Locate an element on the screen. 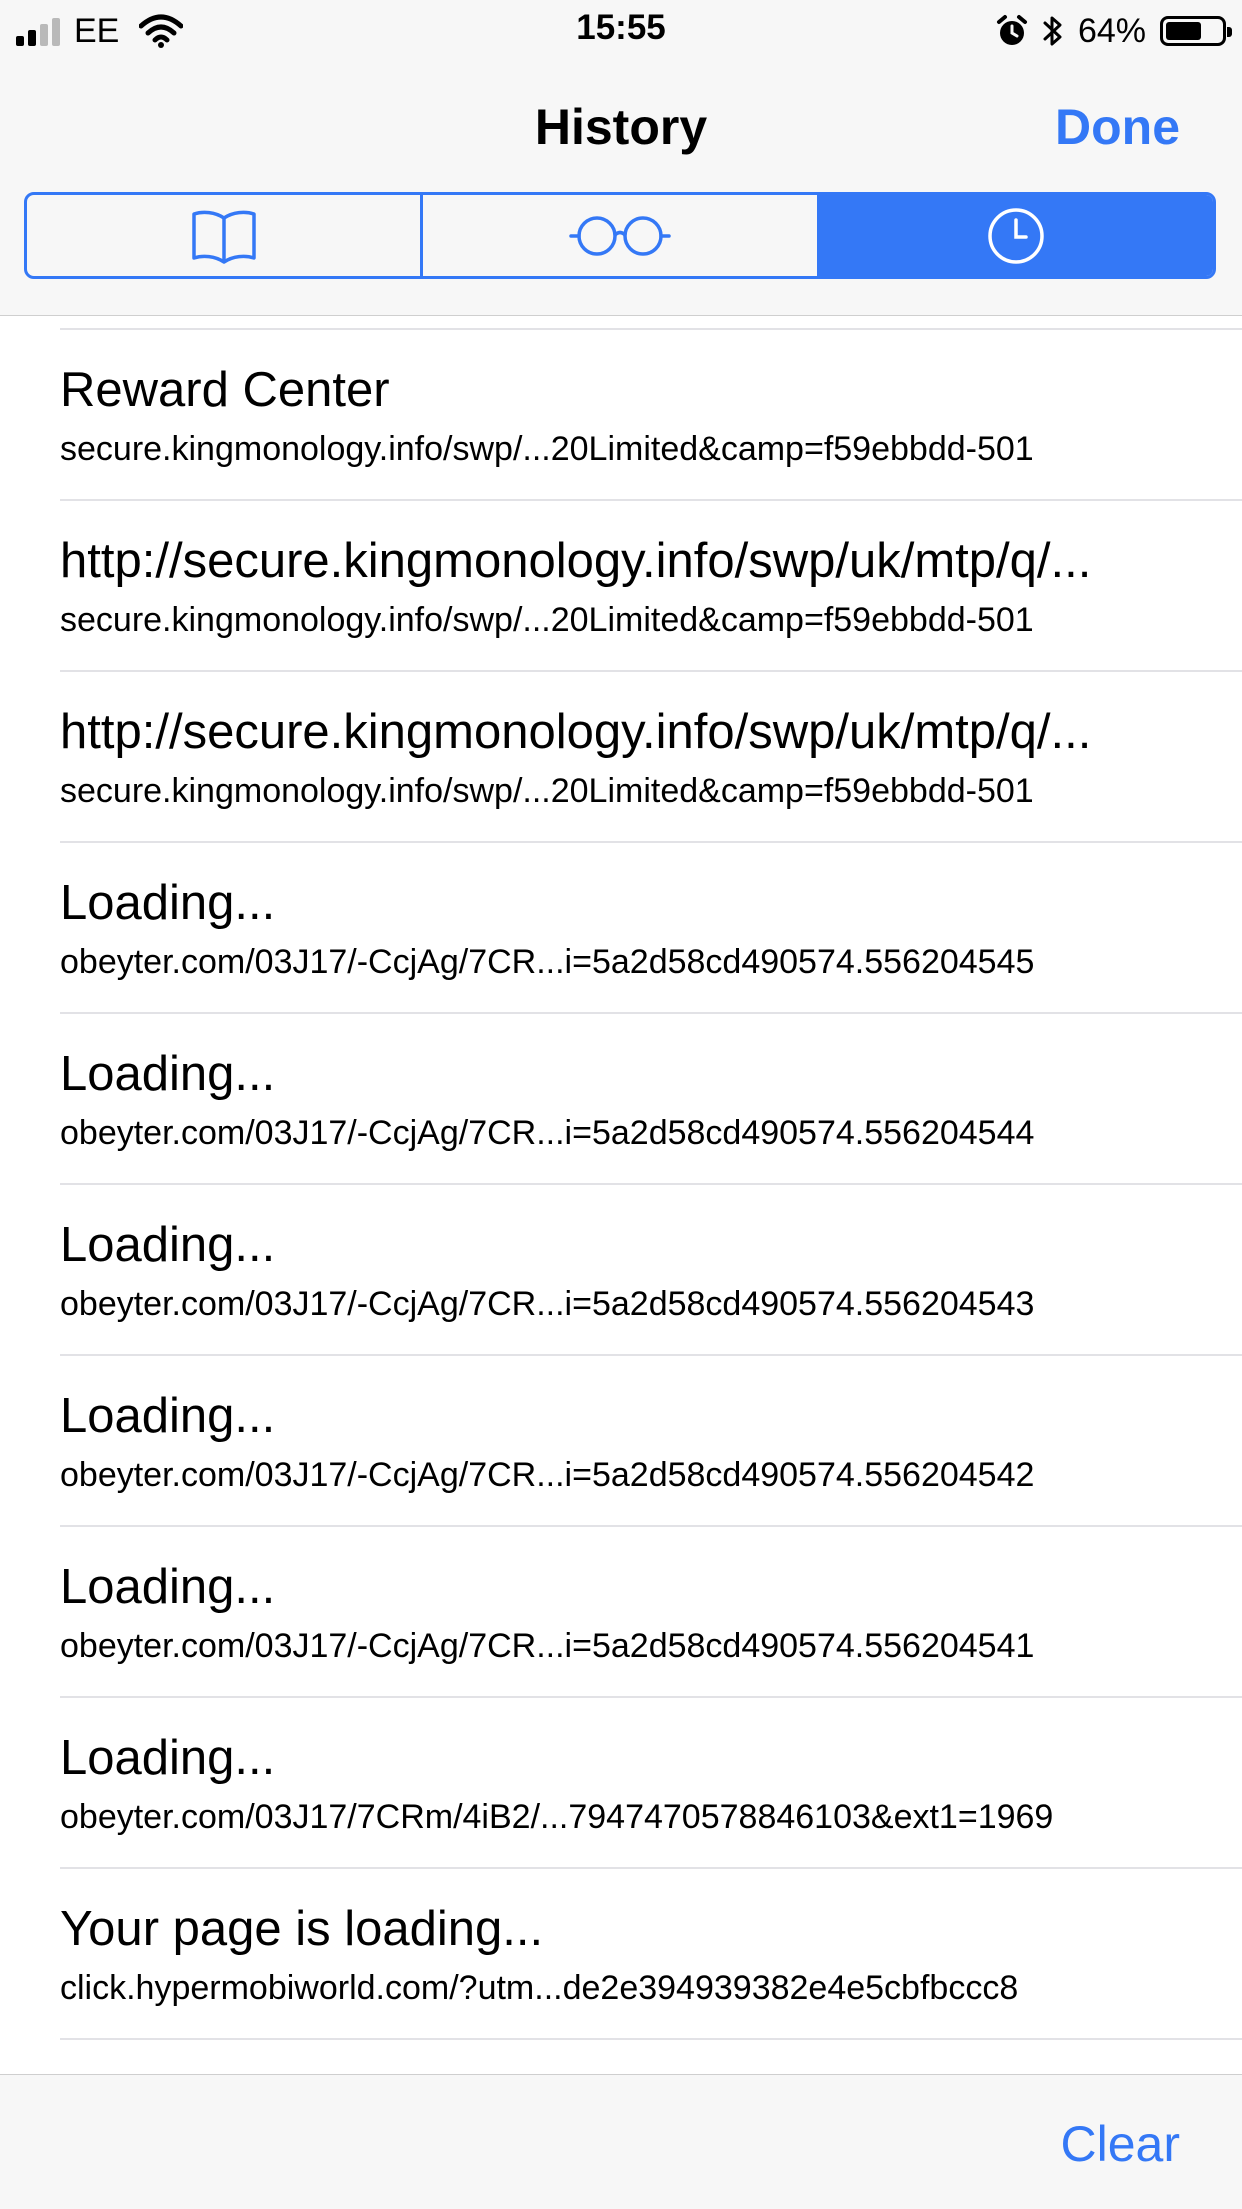  list-separator is located at coordinates (651, 2039).